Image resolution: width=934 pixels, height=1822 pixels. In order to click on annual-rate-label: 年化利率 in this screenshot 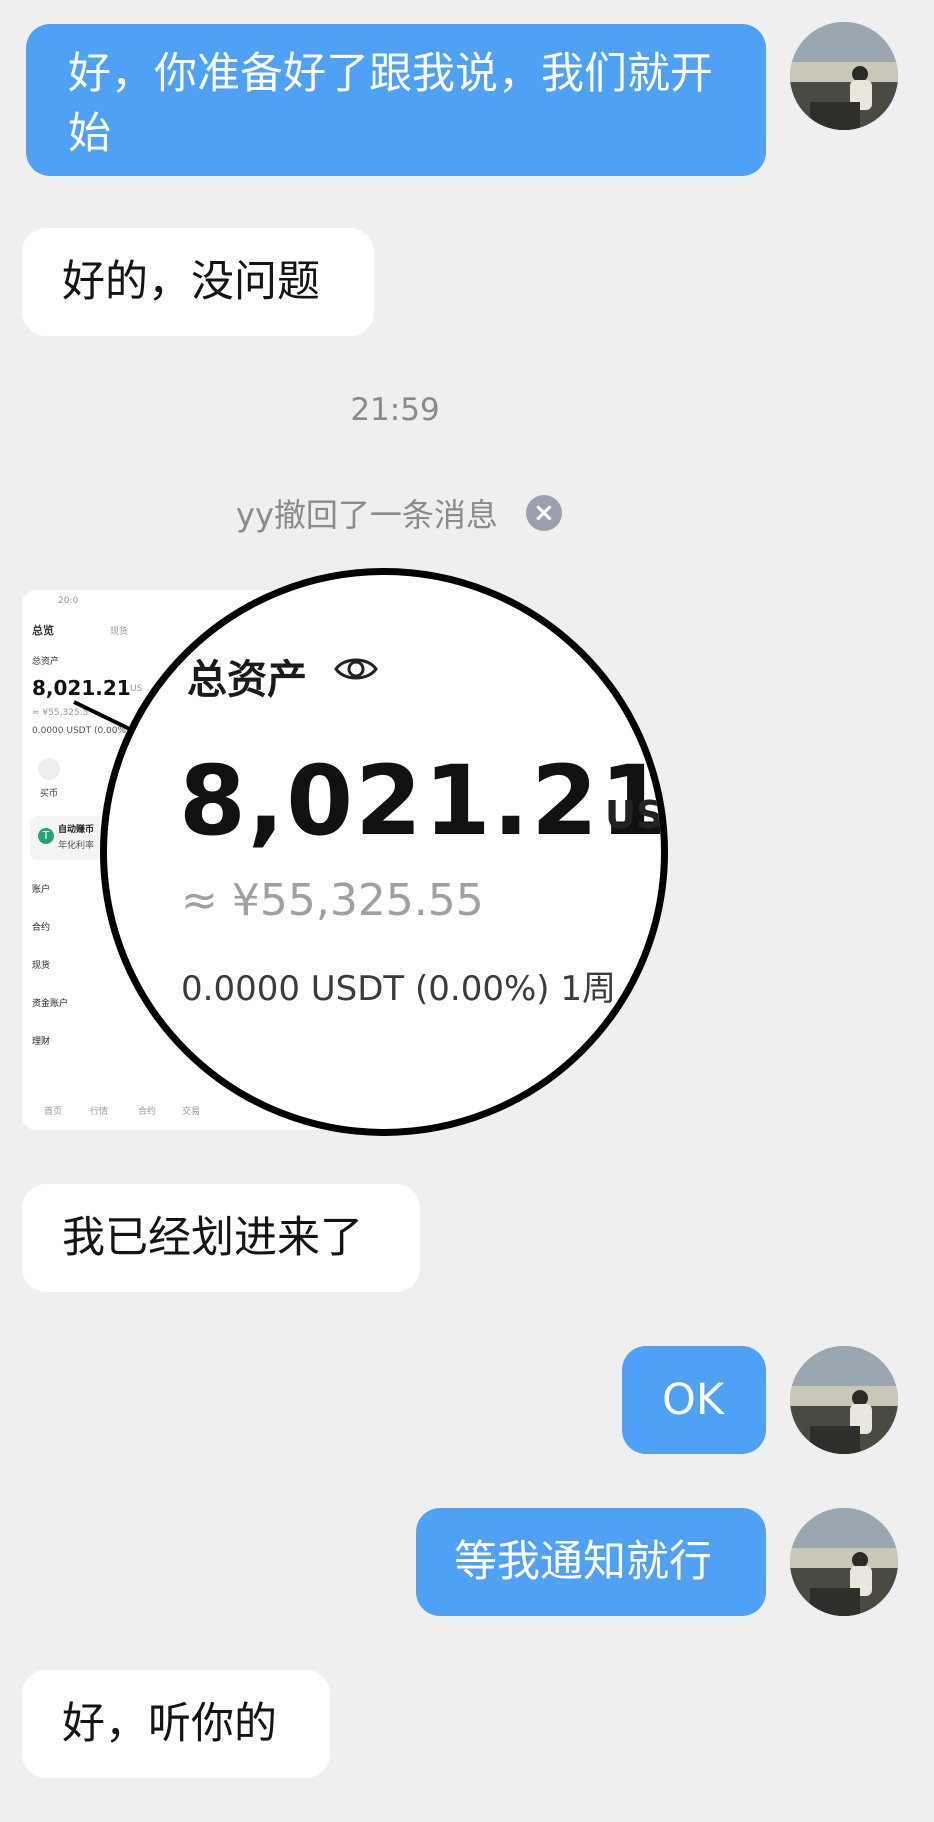, I will do `click(76, 846)`.